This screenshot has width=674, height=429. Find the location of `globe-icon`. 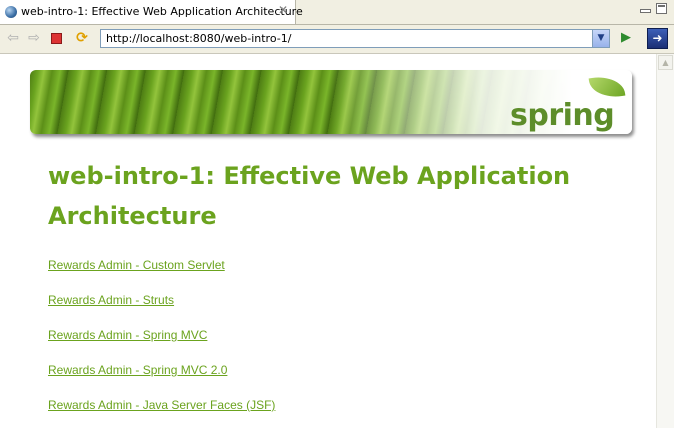

globe-icon is located at coordinates (11, 12).